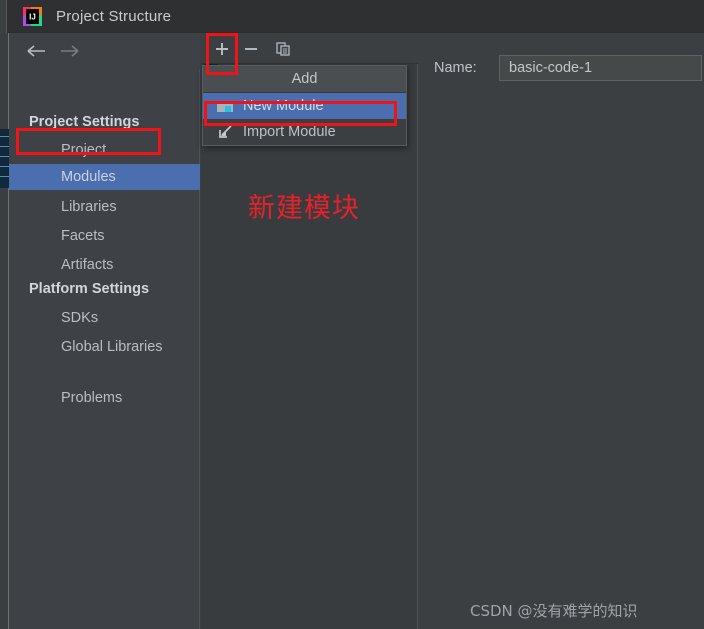 The width and height of the screenshot is (704, 629). Describe the element at coordinates (4, 158) in the screenshot. I see `background-window-panel` at that location.